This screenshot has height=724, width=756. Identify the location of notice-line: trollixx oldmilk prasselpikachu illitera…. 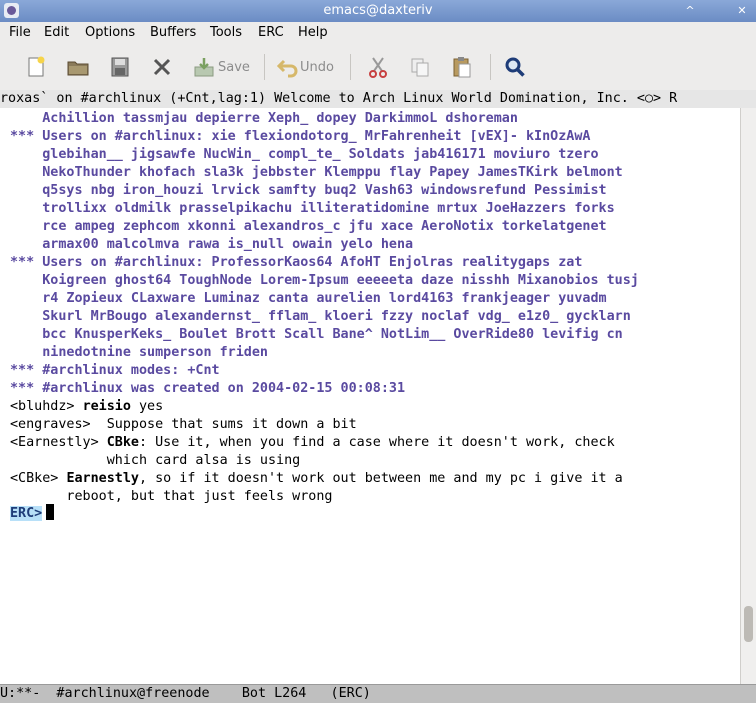
(312, 209).